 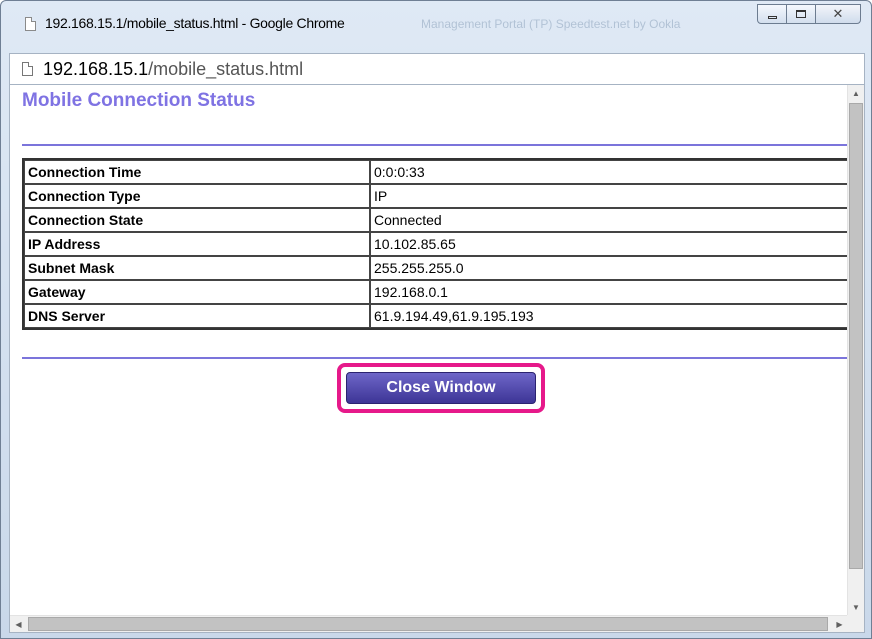 I want to click on maximize-icon, so click(x=801, y=14).